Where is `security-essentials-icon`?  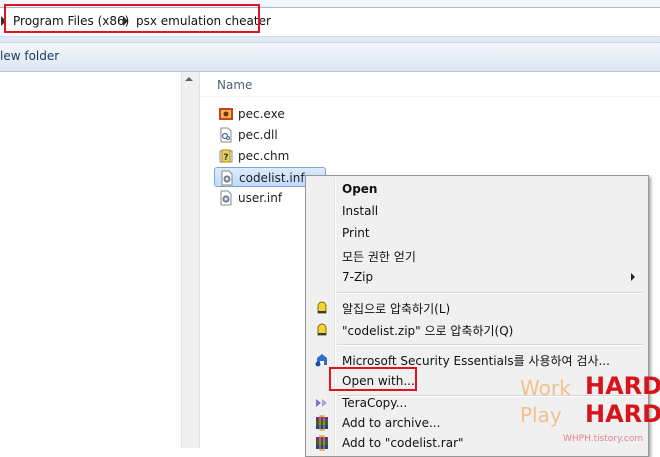
security-essentials-icon is located at coordinates (321, 360).